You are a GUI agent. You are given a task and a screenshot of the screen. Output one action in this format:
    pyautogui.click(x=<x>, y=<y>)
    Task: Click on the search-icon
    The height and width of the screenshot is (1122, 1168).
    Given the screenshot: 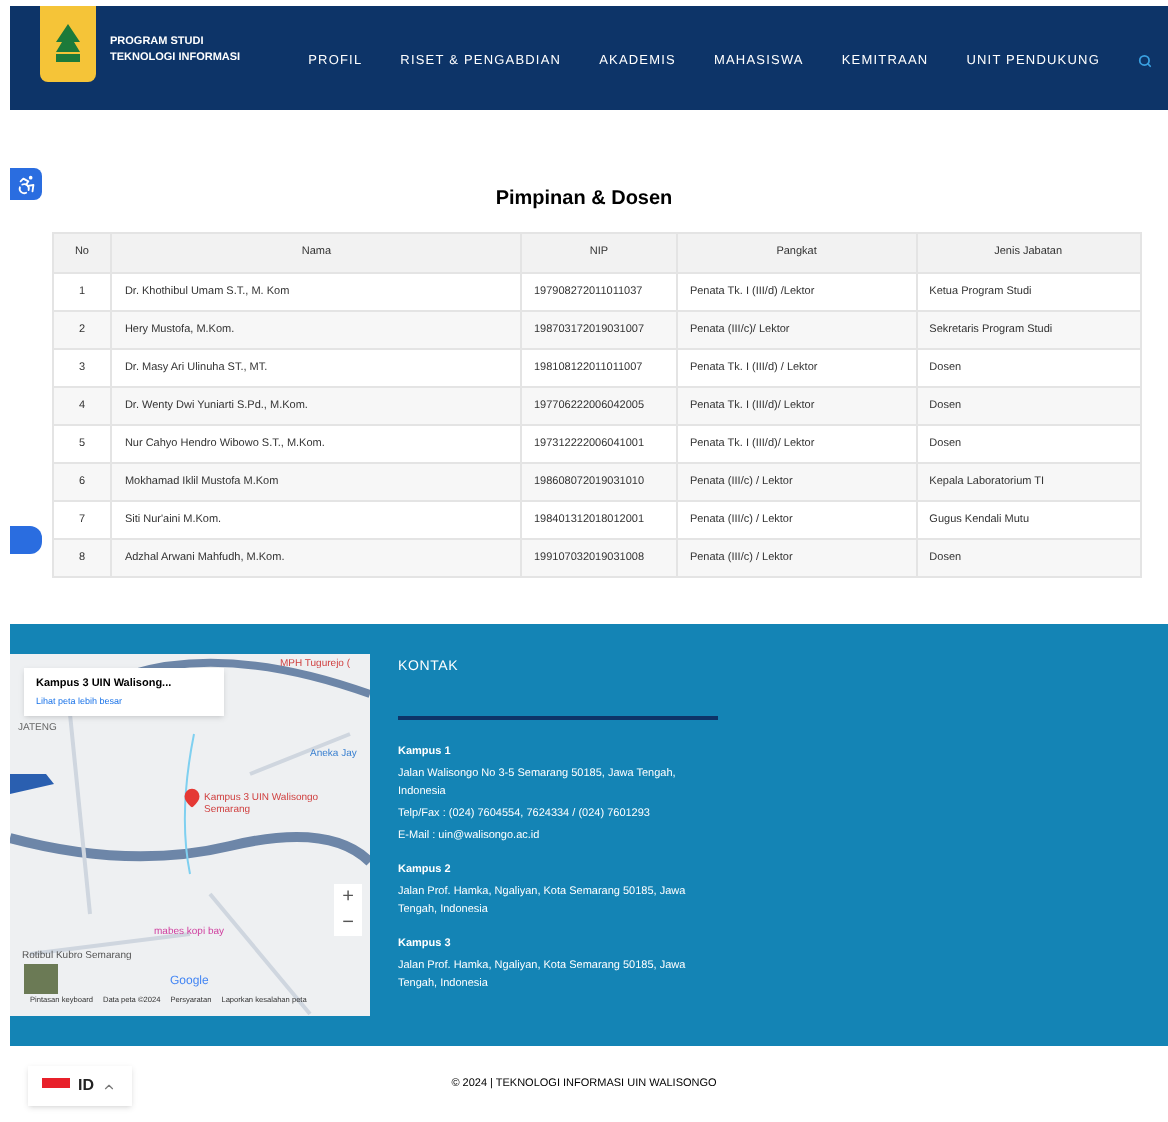 What is the action you would take?
    pyautogui.click(x=1145, y=61)
    